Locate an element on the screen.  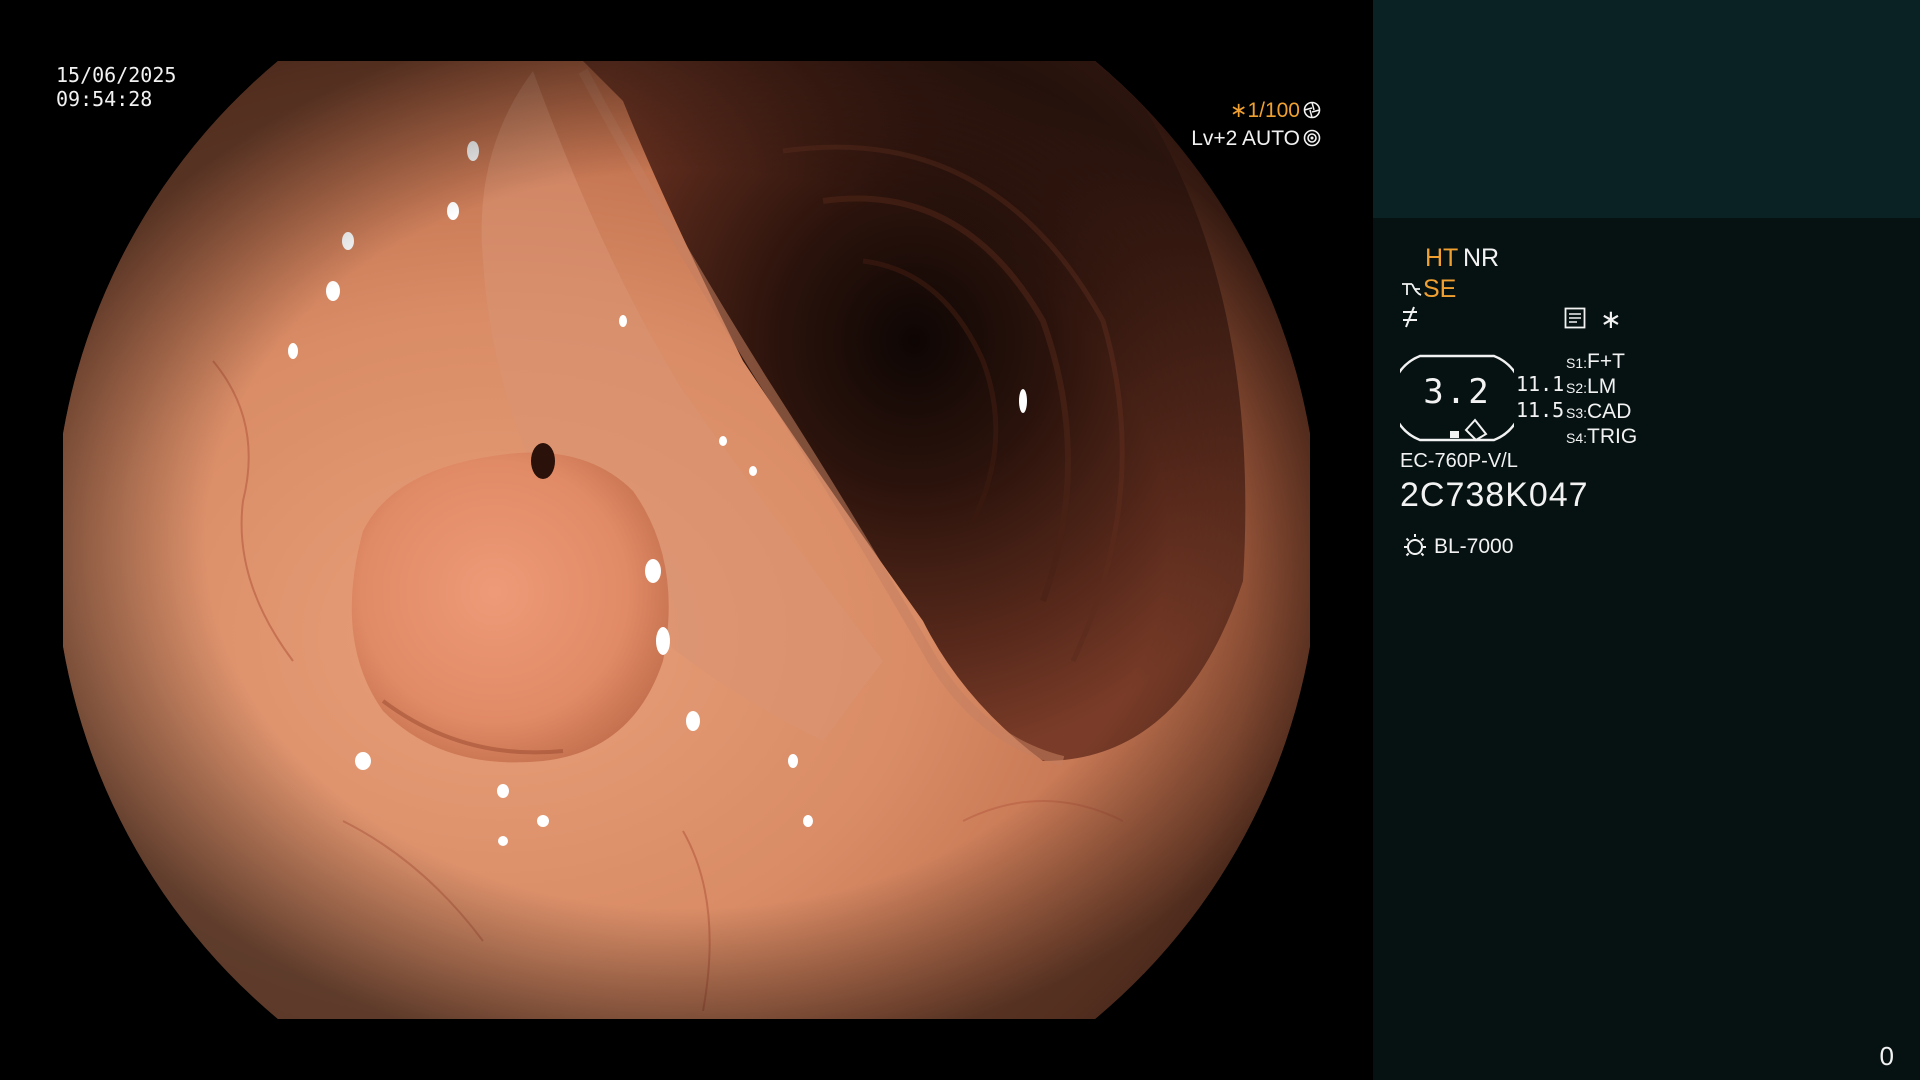
memo-icon is located at coordinates (1575, 318).